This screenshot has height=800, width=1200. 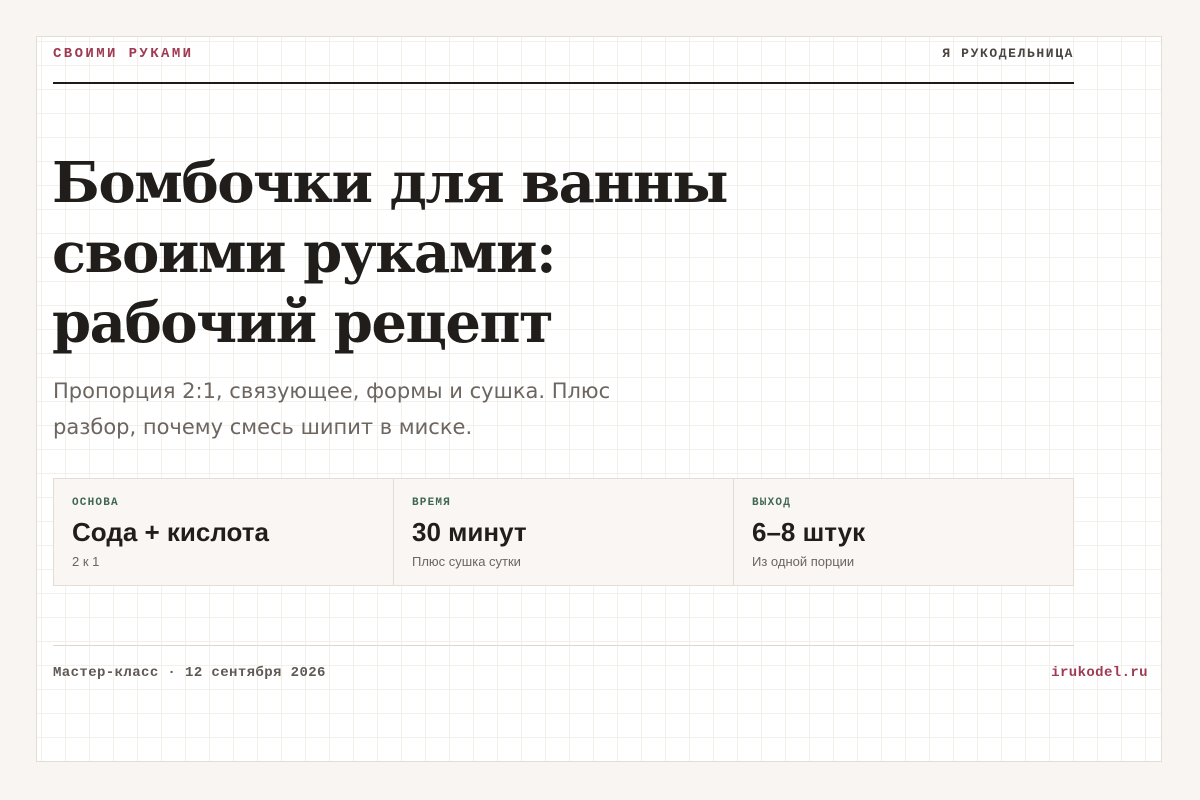 I want to click on fact-yield: ВЫХОД 6–8 штук Из одной порции, so click(x=903, y=532).